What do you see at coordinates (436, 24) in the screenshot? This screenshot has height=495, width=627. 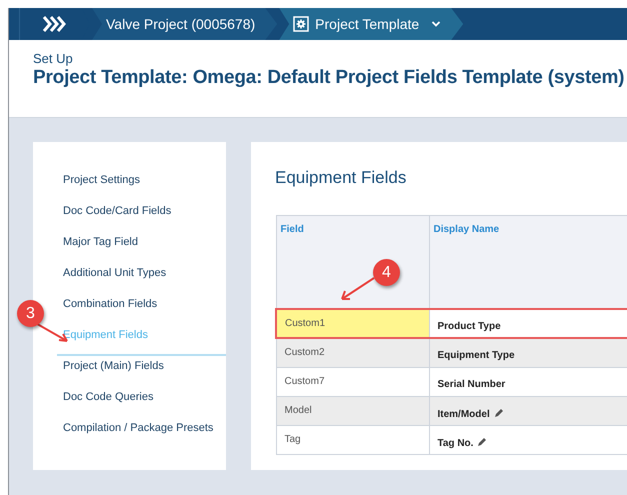 I see `caret-icon` at bounding box center [436, 24].